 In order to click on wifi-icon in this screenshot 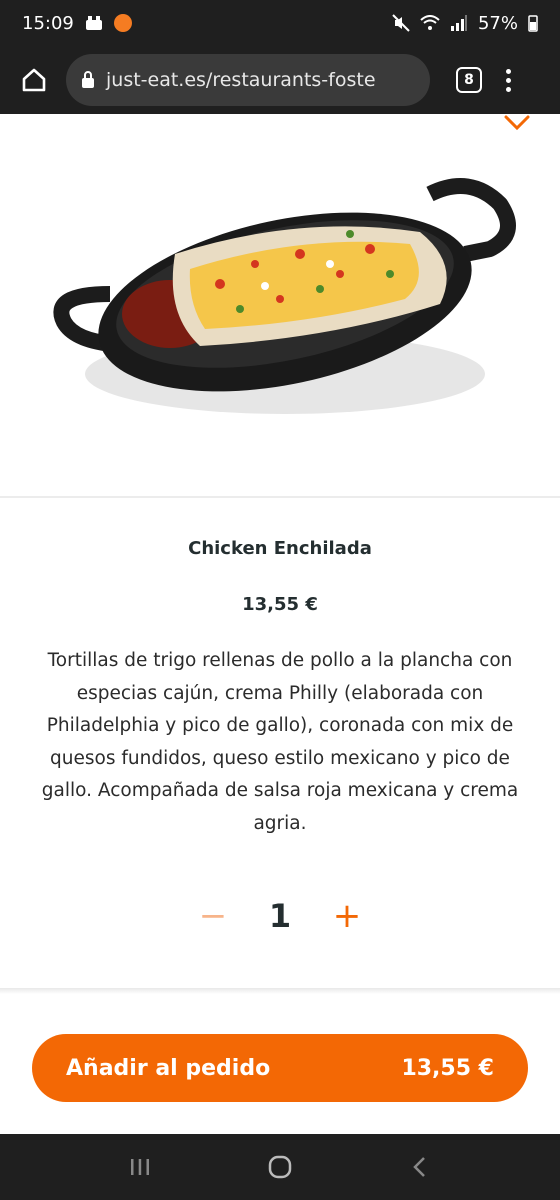, I will do `click(430, 22)`.